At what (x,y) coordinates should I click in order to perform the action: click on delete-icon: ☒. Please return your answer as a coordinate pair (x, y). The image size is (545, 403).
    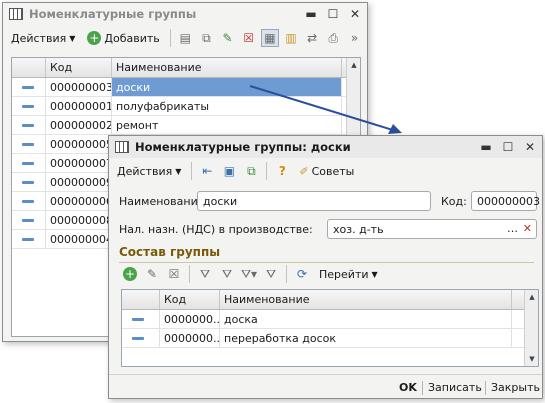
    Looking at the image, I should click on (174, 274).